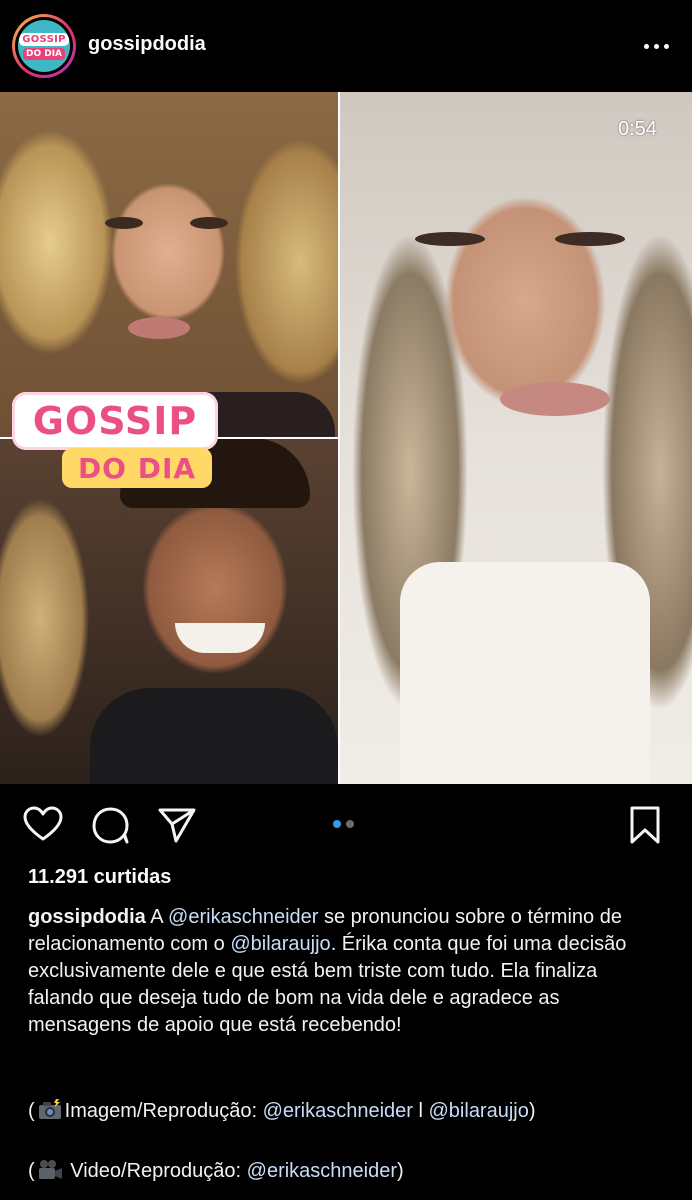 This screenshot has height=1200, width=692. What do you see at coordinates (157, 917) in the screenshot?
I see `caption-text: A` at bounding box center [157, 917].